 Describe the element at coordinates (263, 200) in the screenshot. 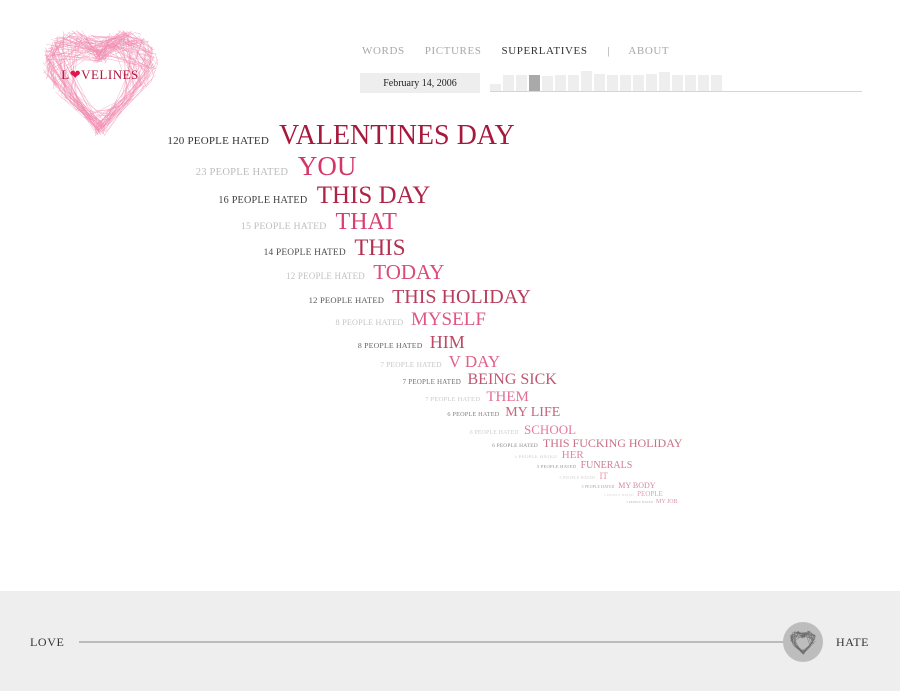

I see `hate-count: 16 PEOPLE HATED` at that location.